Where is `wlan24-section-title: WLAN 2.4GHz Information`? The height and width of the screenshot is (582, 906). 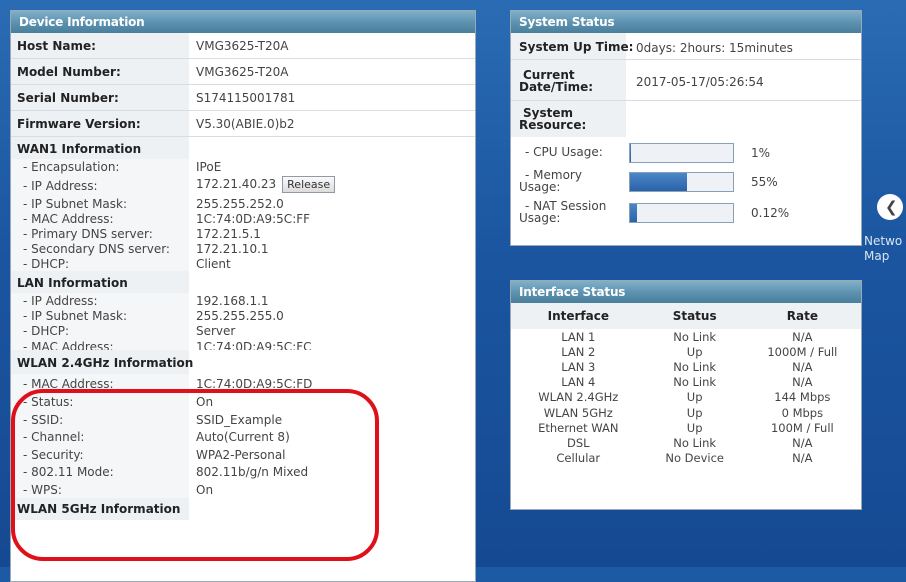 wlan24-section-title: WLAN 2.4GHz Information is located at coordinates (243, 362).